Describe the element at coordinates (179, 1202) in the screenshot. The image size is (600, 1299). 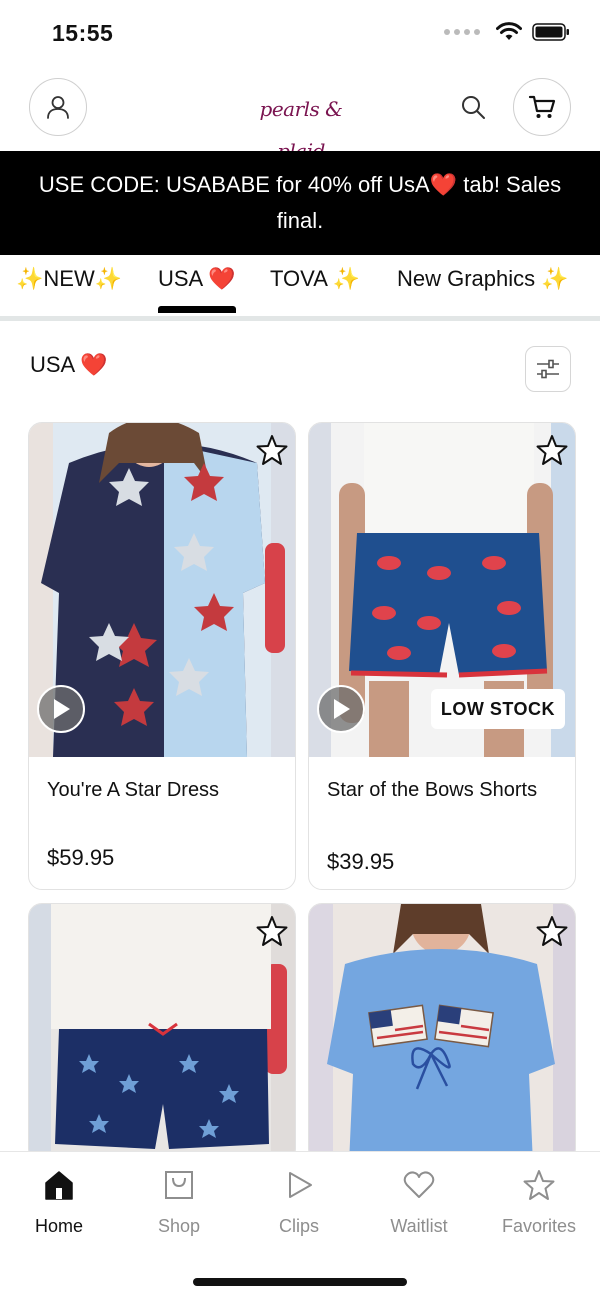
I see `nav-shop: Shop` at that location.